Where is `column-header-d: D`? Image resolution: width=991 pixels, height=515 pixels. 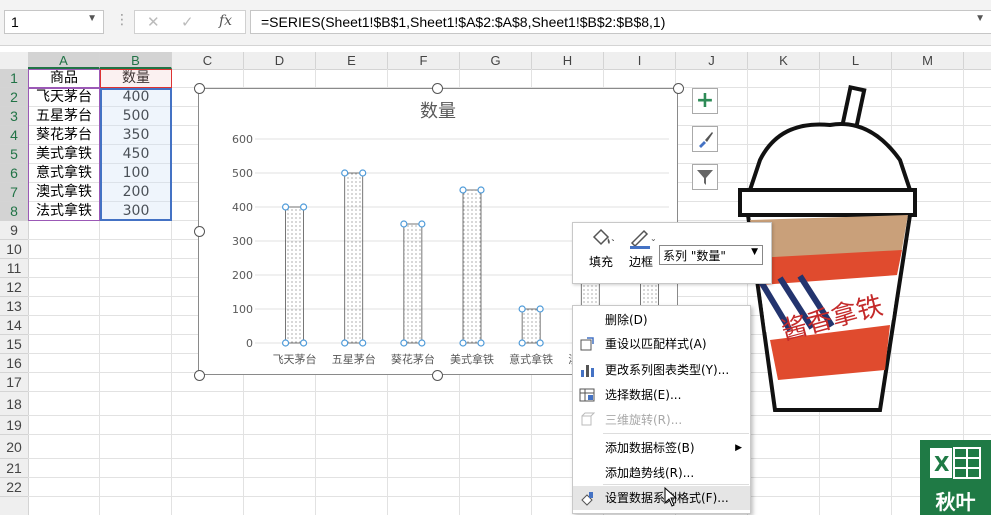
column-header-d: D is located at coordinates (280, 60).